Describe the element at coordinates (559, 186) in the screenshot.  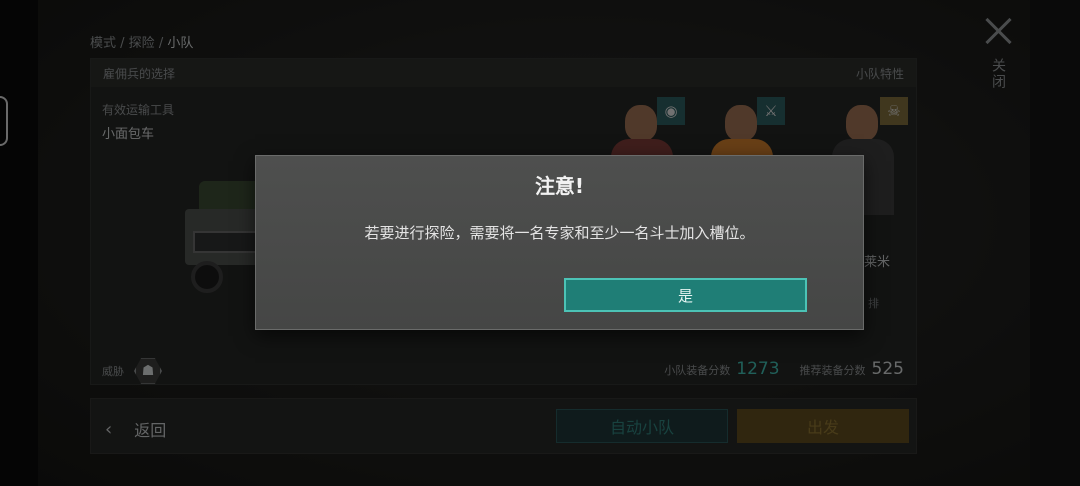
I see `dialog-title: 注意!` at that location.